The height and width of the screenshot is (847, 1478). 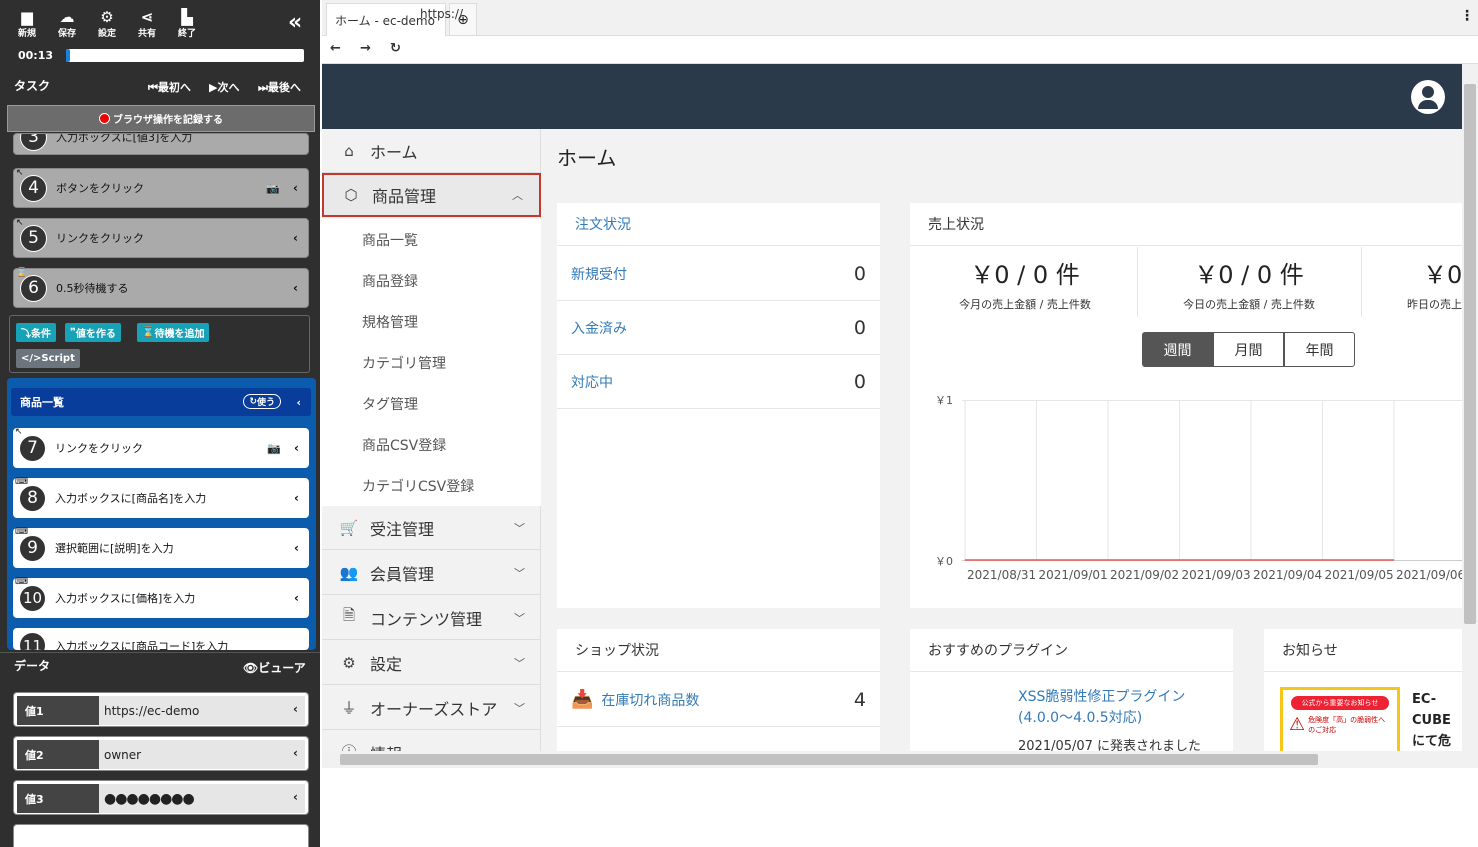 I want to click on collapse-icon: «, so click(x=295, y=22).